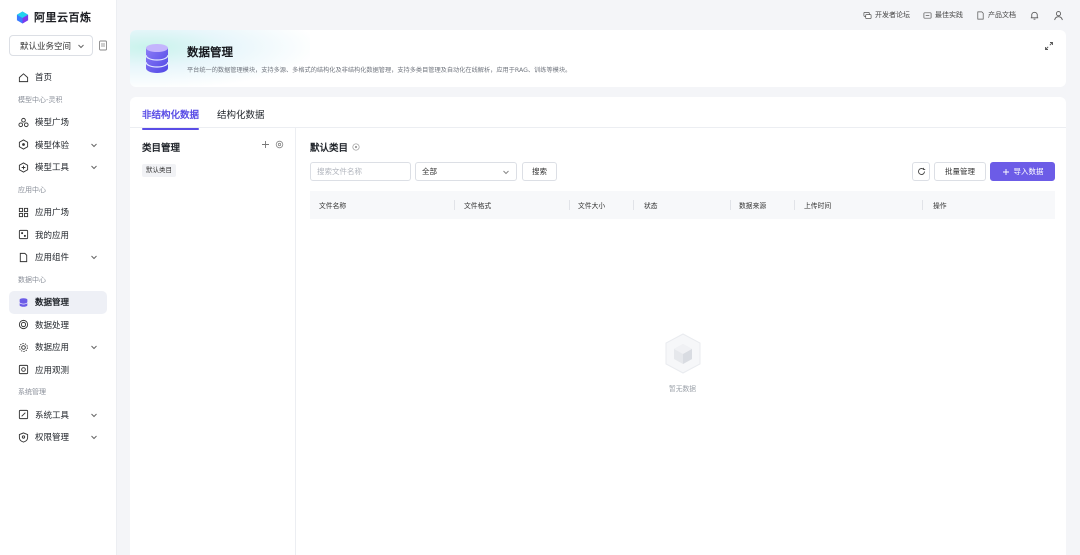  What do you see at coordinates (54, 17) in the screenshot?
I see `brand: 阿里云百炼` at bounding box center [54, 17].